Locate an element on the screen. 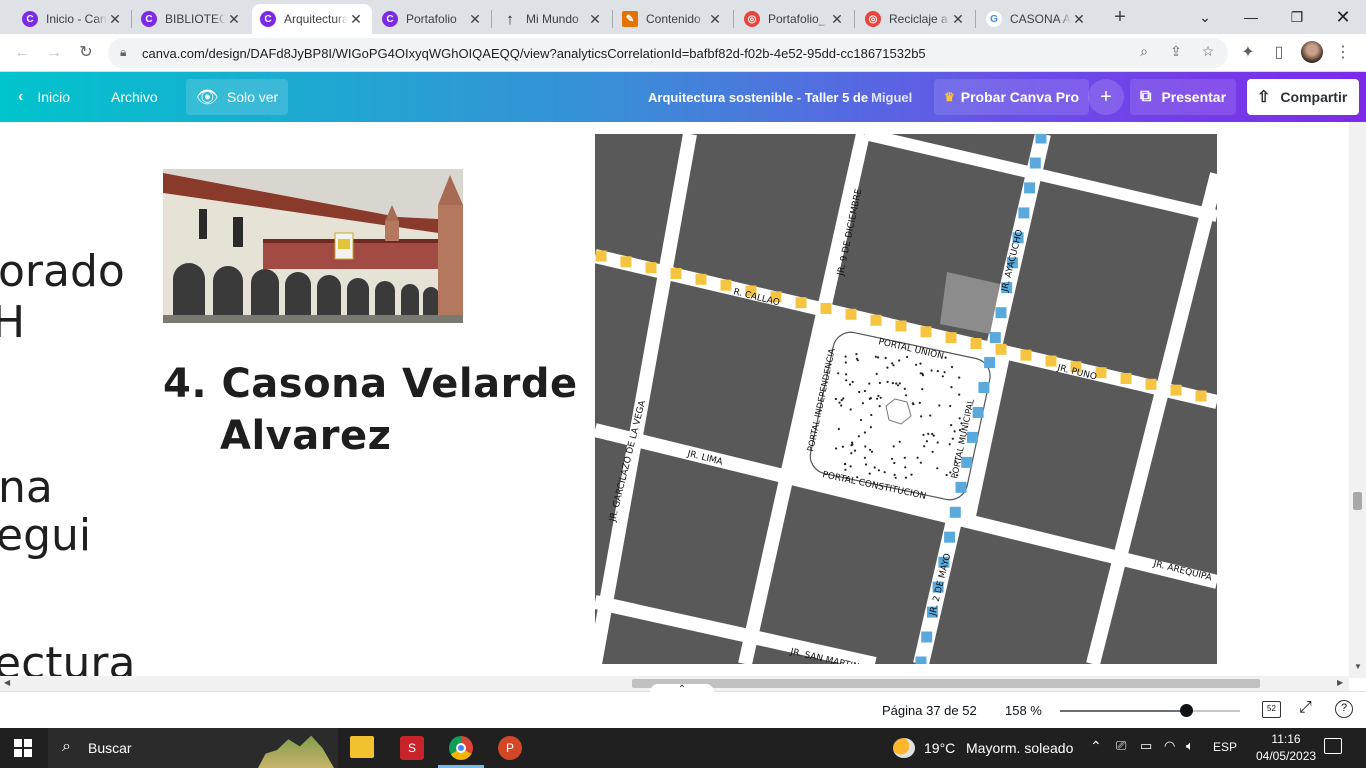 This screenshot has height=768, width=1366. file-menu-button: Archivo is located at coordinates (134, 97).